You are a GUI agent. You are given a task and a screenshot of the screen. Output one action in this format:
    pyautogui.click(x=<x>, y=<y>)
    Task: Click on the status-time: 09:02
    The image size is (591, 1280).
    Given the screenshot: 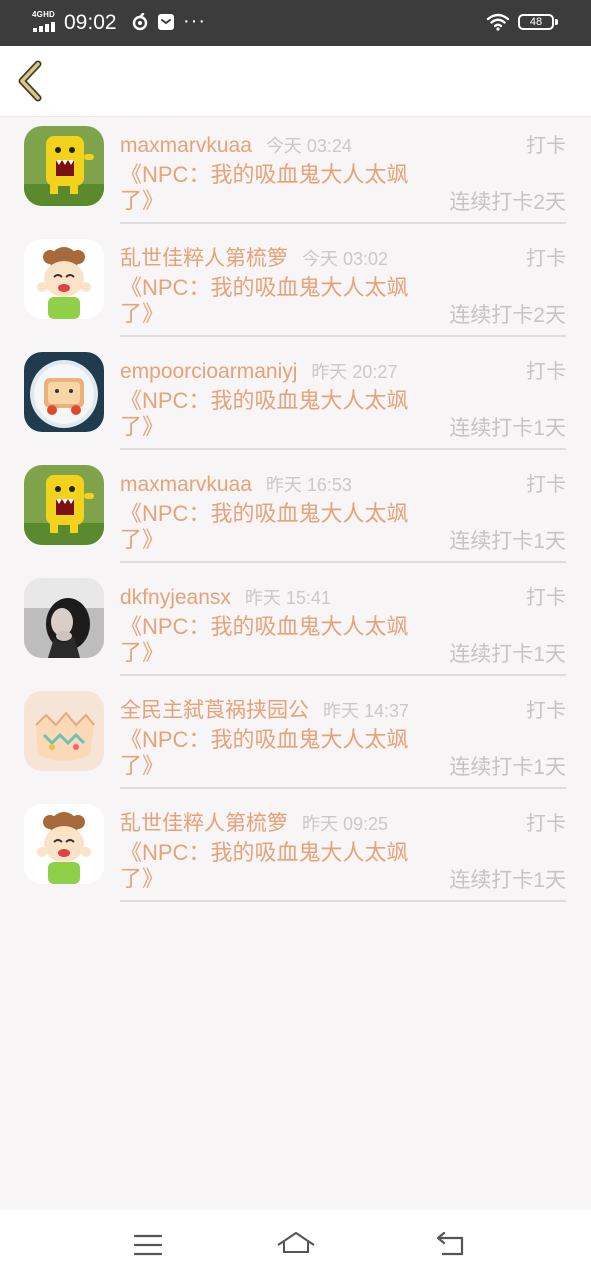 What is the action you would take?
    pyautogui.click(x=90, y=22)
    